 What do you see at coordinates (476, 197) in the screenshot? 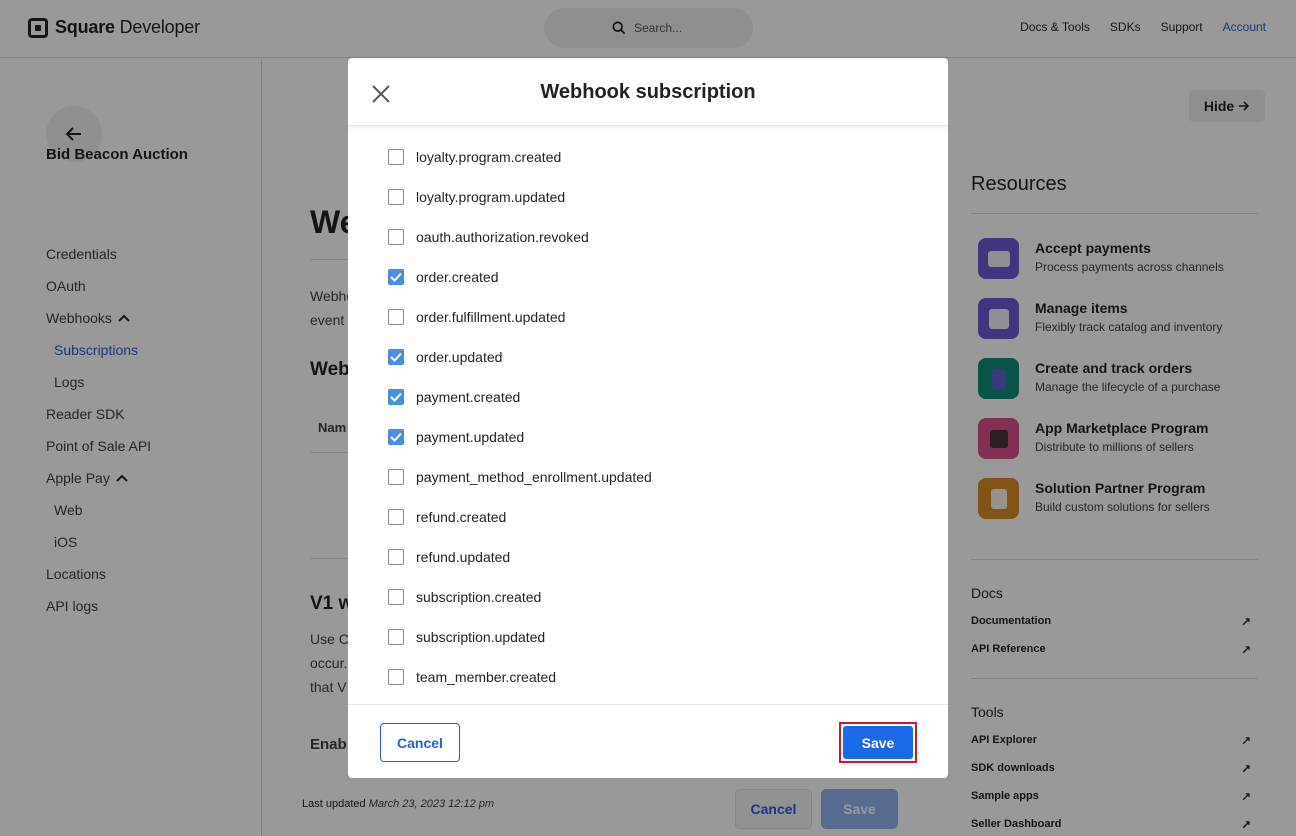
I see `event-checkbox-row: loyalty.program.updated` at bounding box center [476, 197].